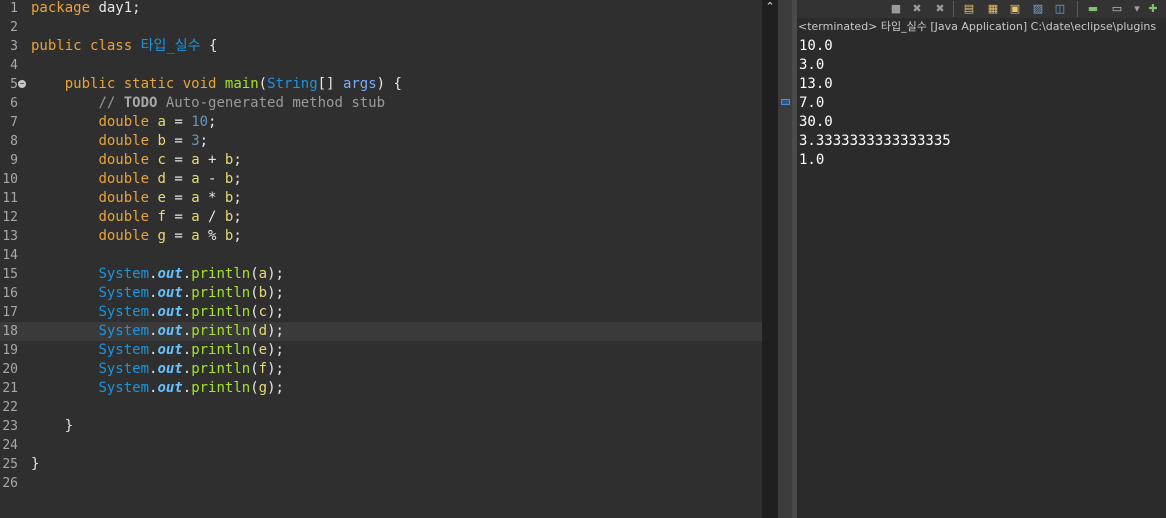 The image size is (1166, 518). Describe the element at coordinates (1060, 9) in the screenshot. I see `pin-console-icon: ◫` at that location.